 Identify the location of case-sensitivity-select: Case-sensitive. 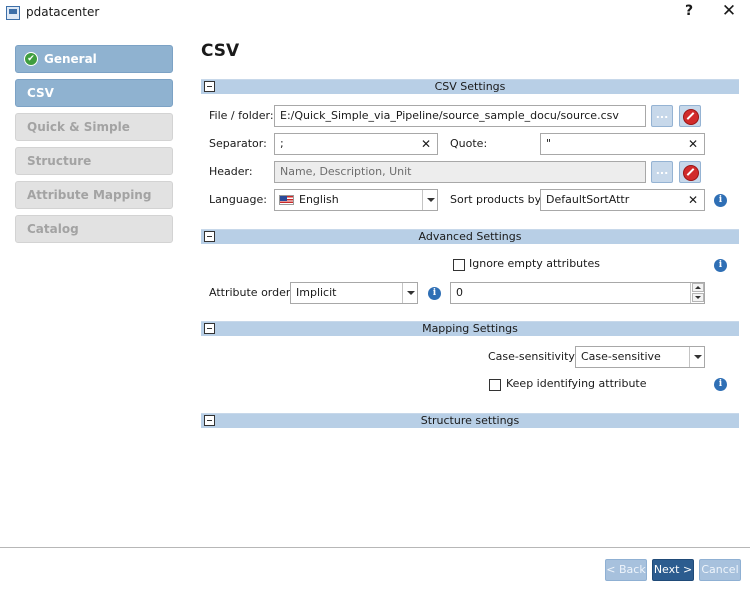
(640, 357).